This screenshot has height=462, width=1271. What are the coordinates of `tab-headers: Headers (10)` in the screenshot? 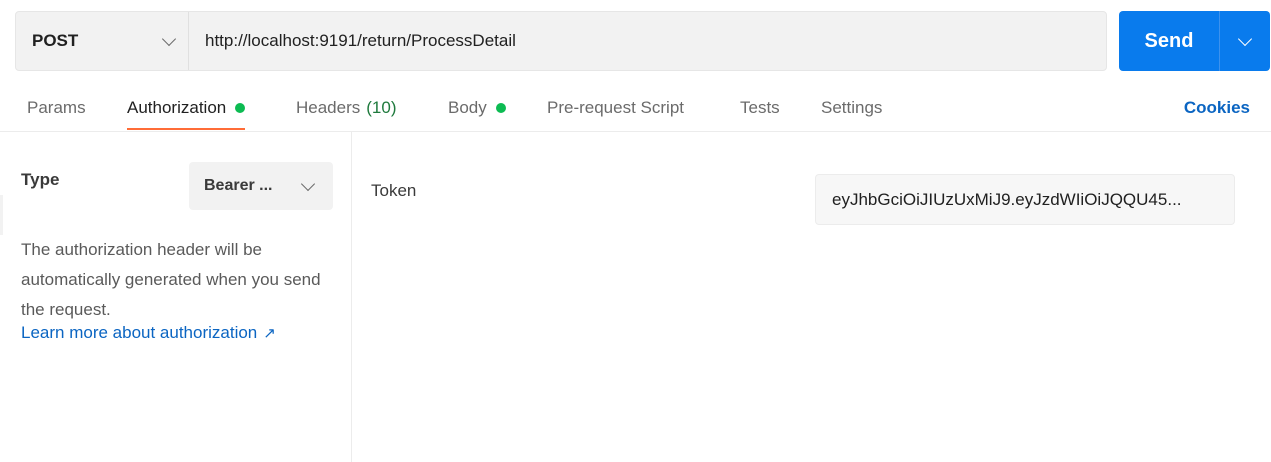 It's located at (346, 107).